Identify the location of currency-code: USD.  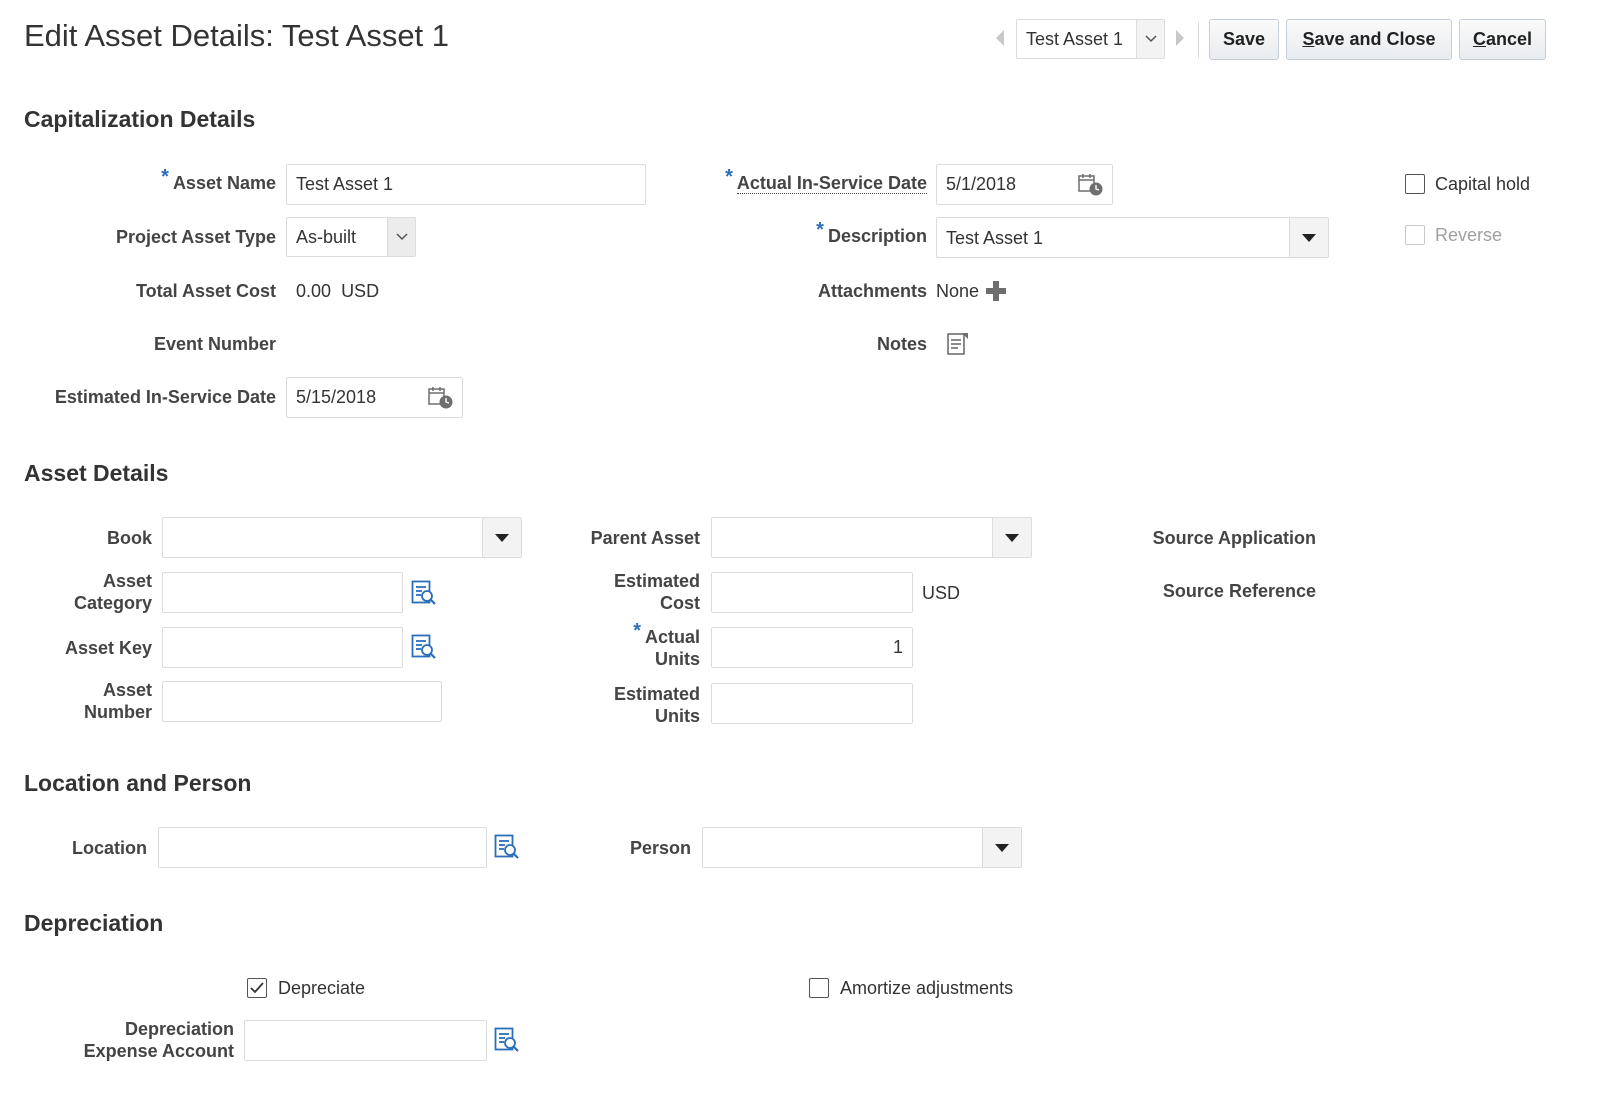
(360, 291).